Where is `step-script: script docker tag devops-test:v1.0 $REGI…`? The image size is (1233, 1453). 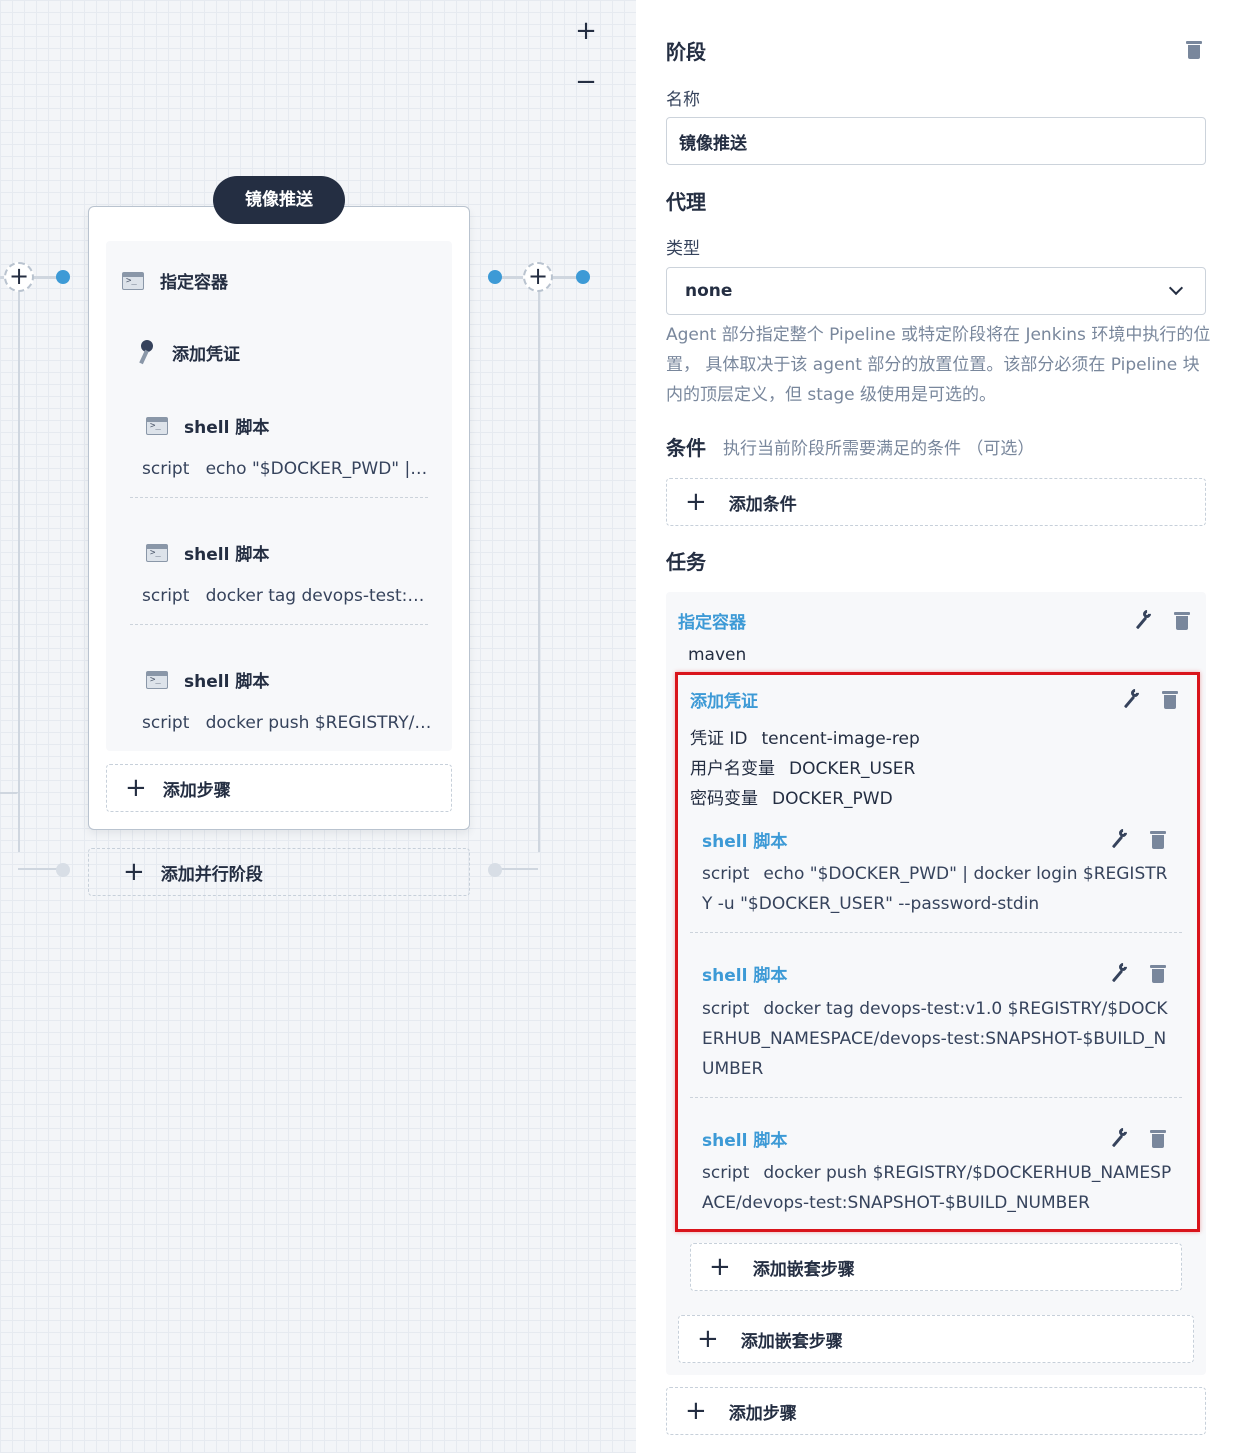 step-script: script docker tag devops-test:v1.0 $REGI… is located at coordinates (287, 596).